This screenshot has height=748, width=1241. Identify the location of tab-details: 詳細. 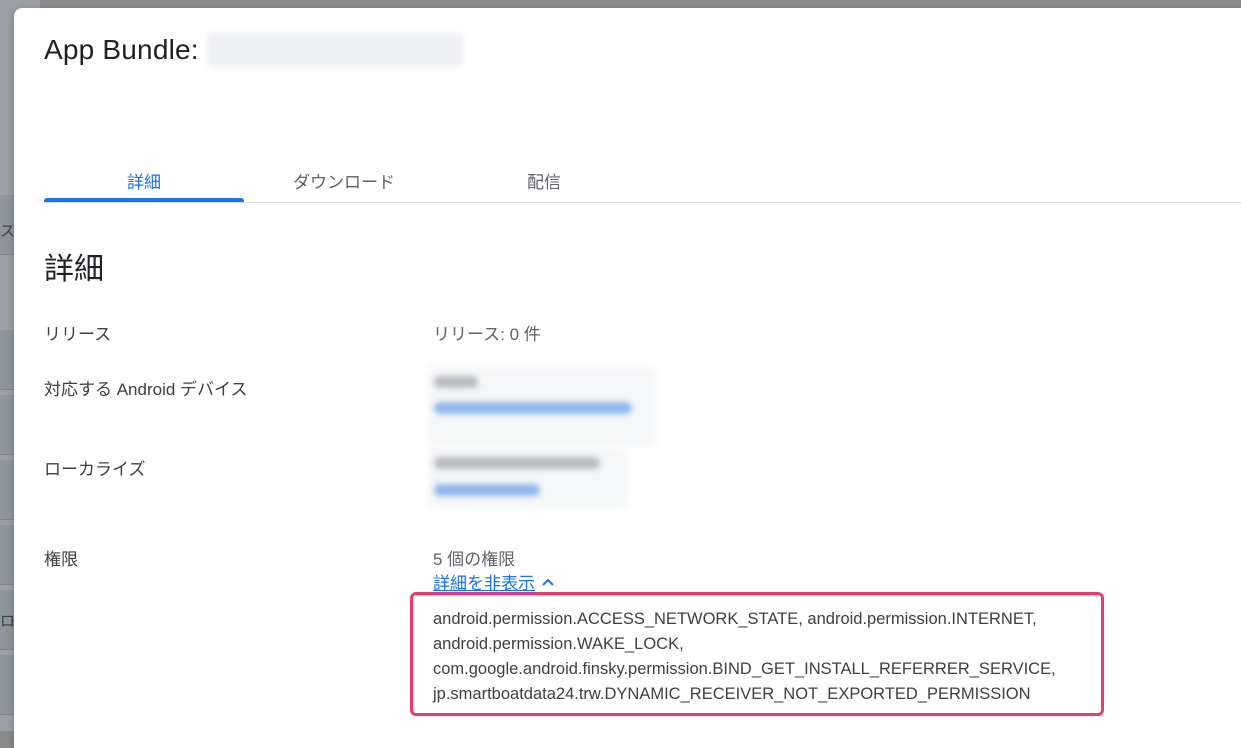
(144, 180).